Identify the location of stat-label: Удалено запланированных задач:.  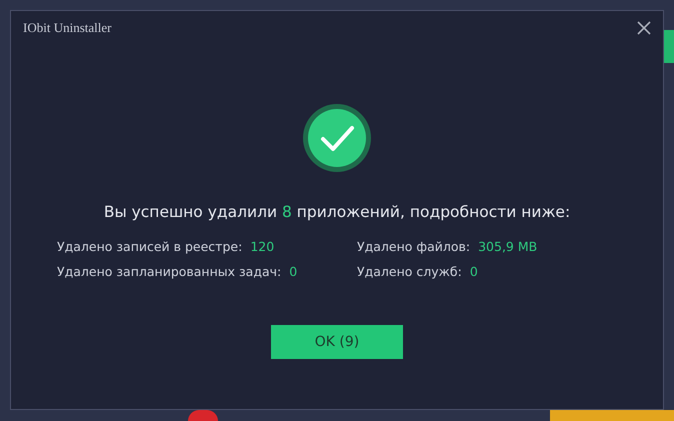
(169, 271).